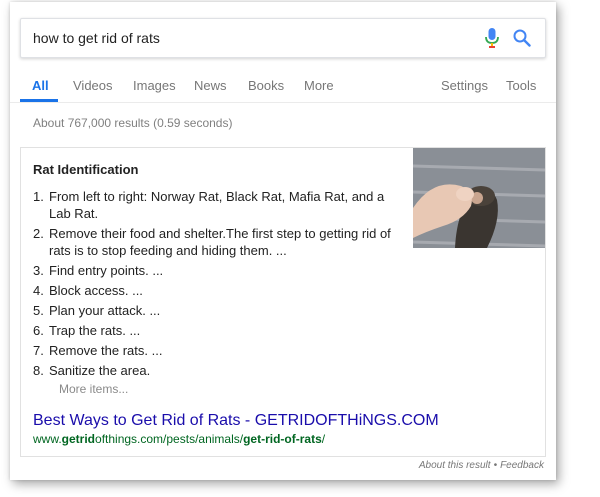  Describe the element at coordinates (479, 198) in the screenshot. I see `snippet-image` at that location.